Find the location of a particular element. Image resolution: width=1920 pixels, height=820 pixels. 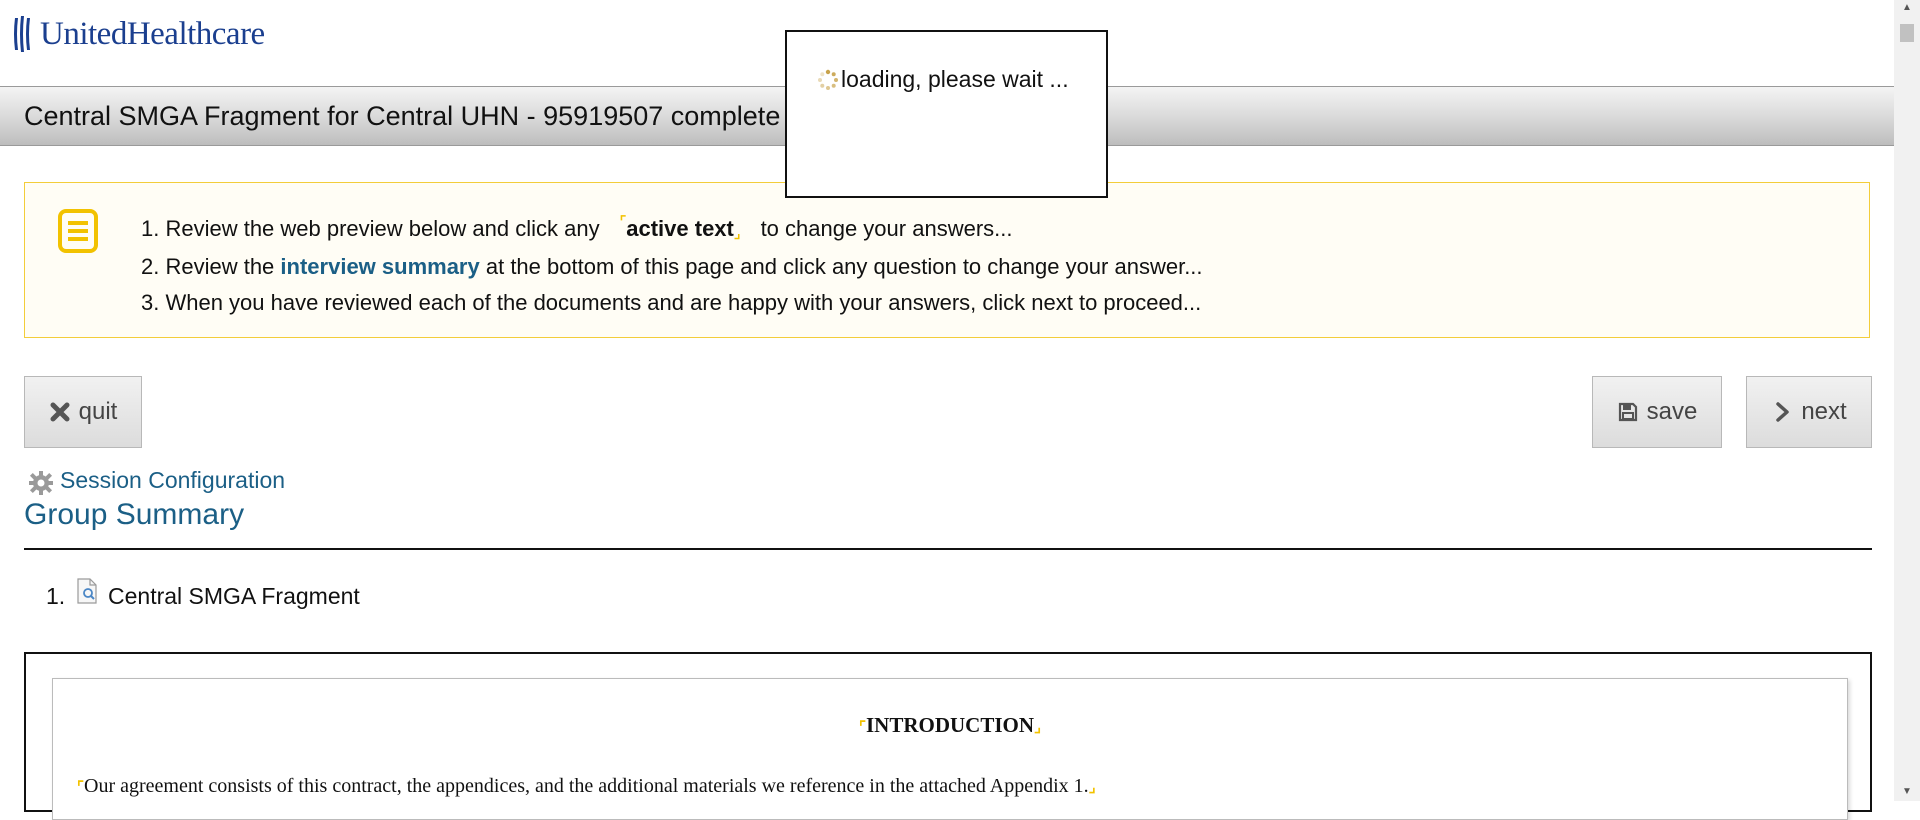

active-text-label: active text is located at coordinates (680, 228).